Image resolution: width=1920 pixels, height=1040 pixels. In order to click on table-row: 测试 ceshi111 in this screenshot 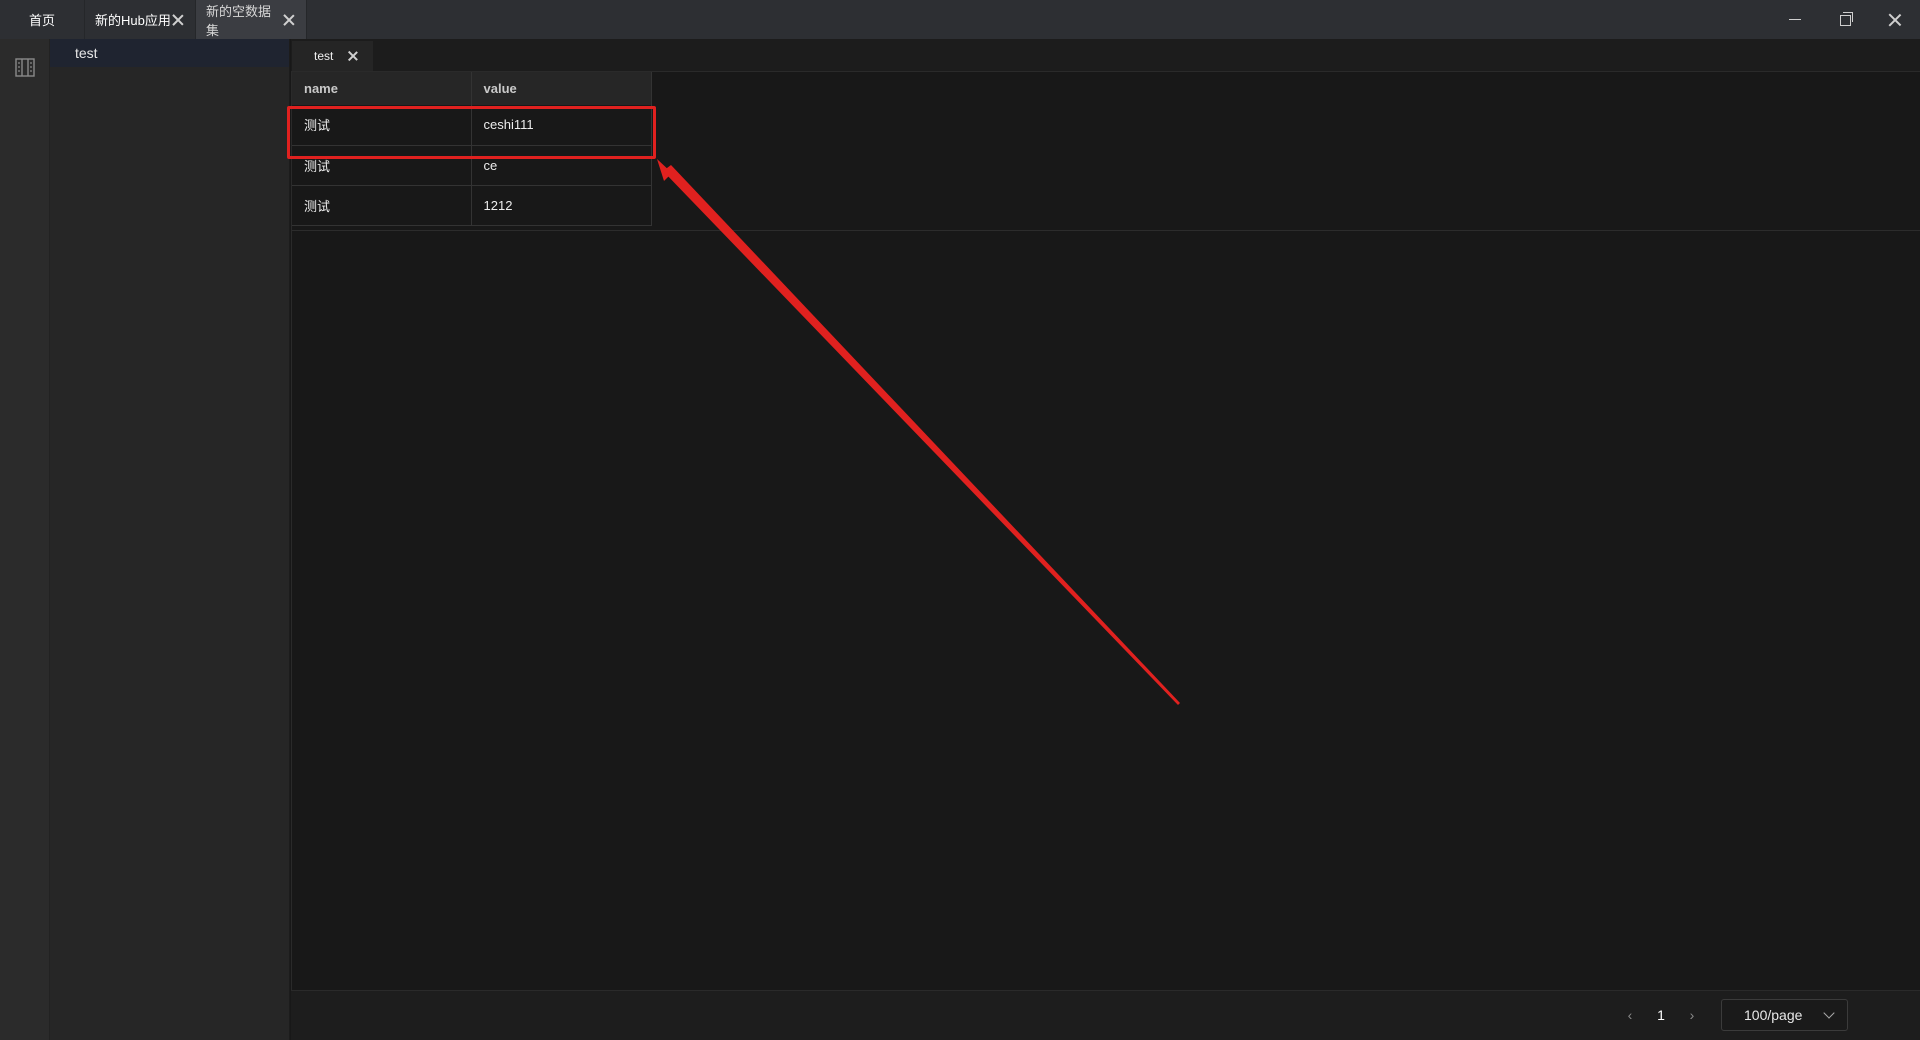, I will do `click(472, 125)`.